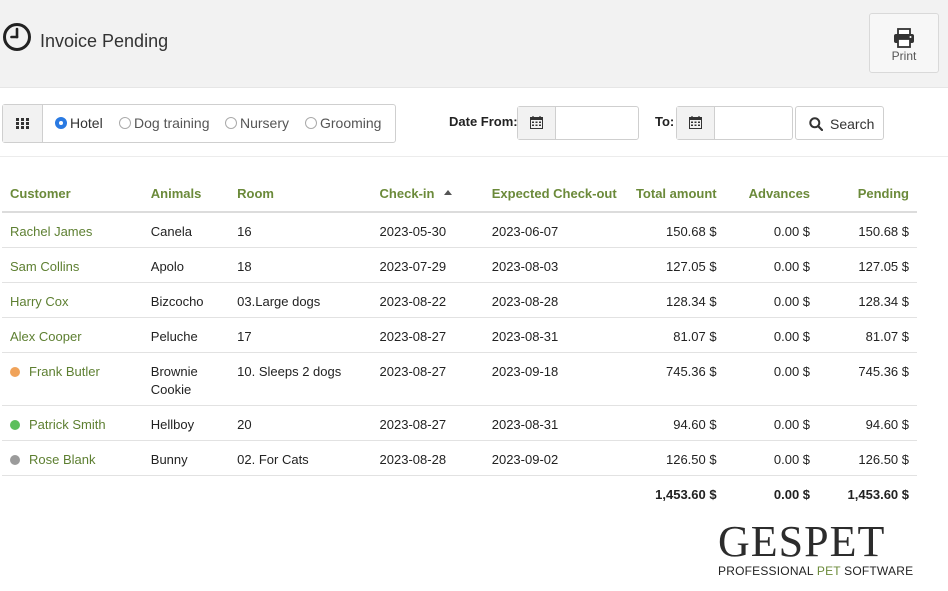  I want to click on cell-pending: 150.68 $, so click(867, 230).